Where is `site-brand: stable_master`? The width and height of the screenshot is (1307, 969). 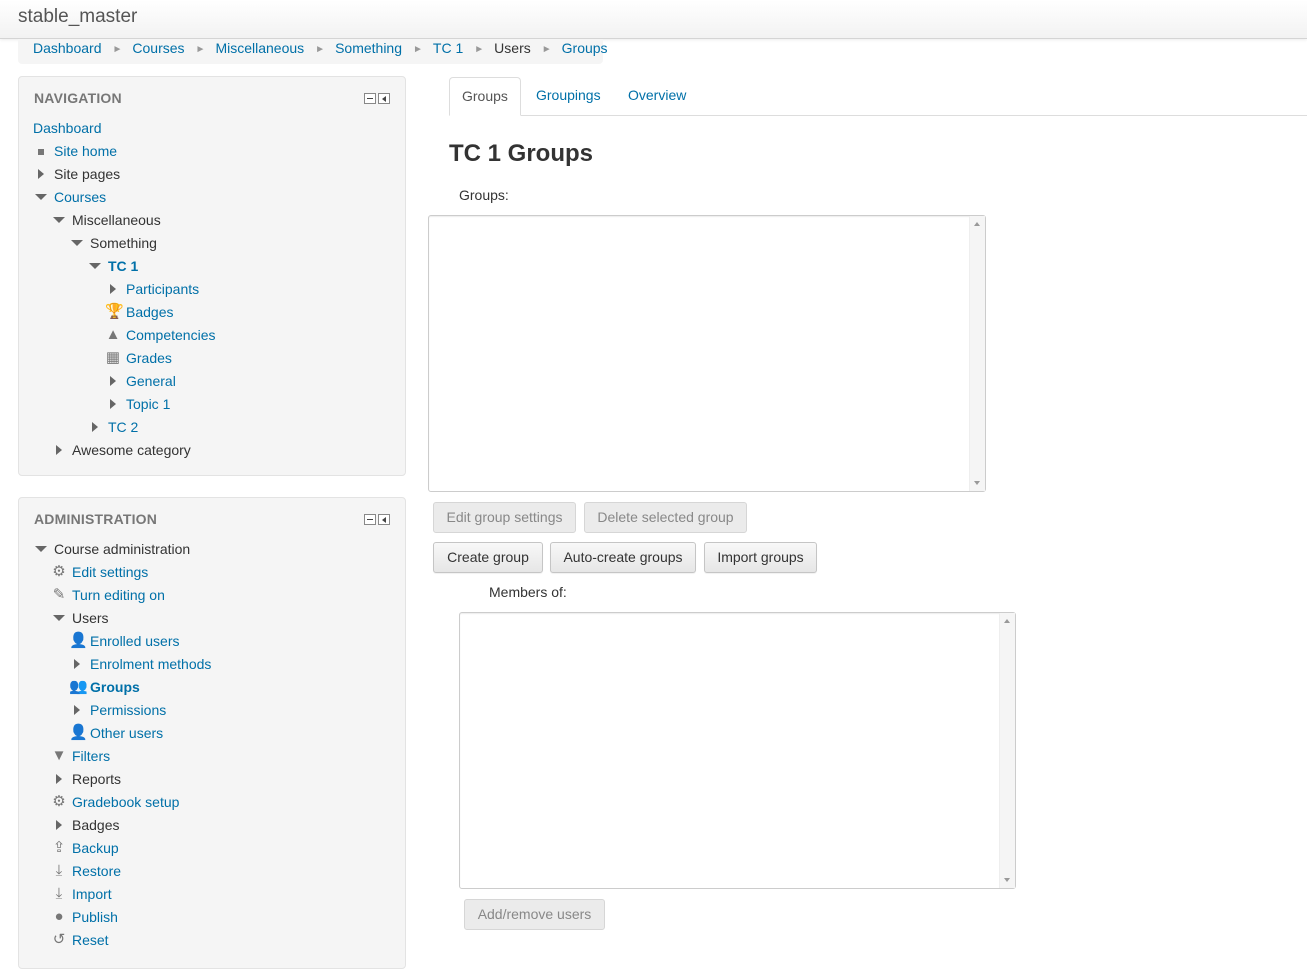 site-brand: stable_master is located at coordinates (77, 17).